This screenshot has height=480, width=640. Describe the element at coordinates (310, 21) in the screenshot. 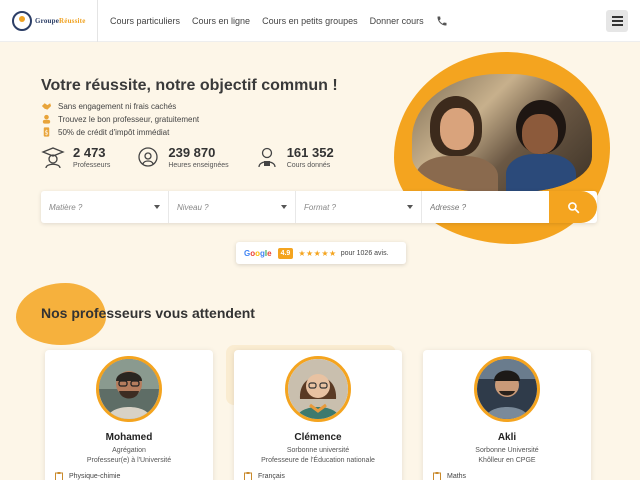

I see `nav-cours-petits-groupes: Cours en petits groupes` at that location.